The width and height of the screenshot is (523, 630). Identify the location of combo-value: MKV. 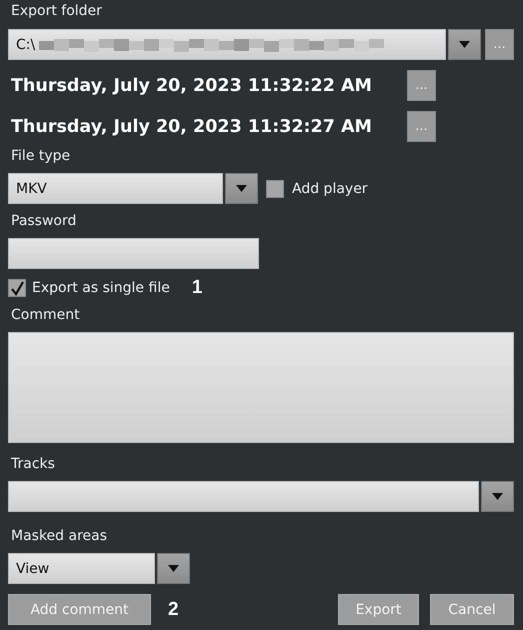
(31, 189).